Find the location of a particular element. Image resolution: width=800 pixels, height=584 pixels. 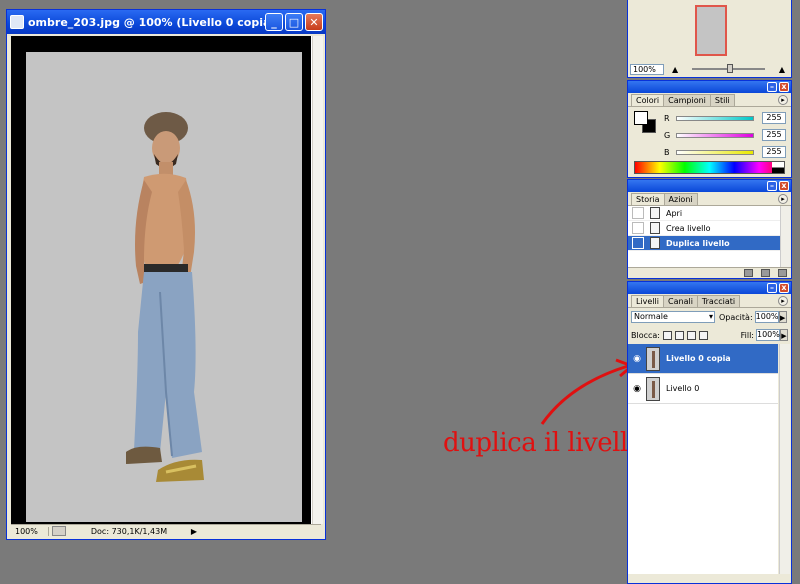

layer-list: ◉ Livello 0 copia ◉ Livello 0 is located at coordinates (703, 459).